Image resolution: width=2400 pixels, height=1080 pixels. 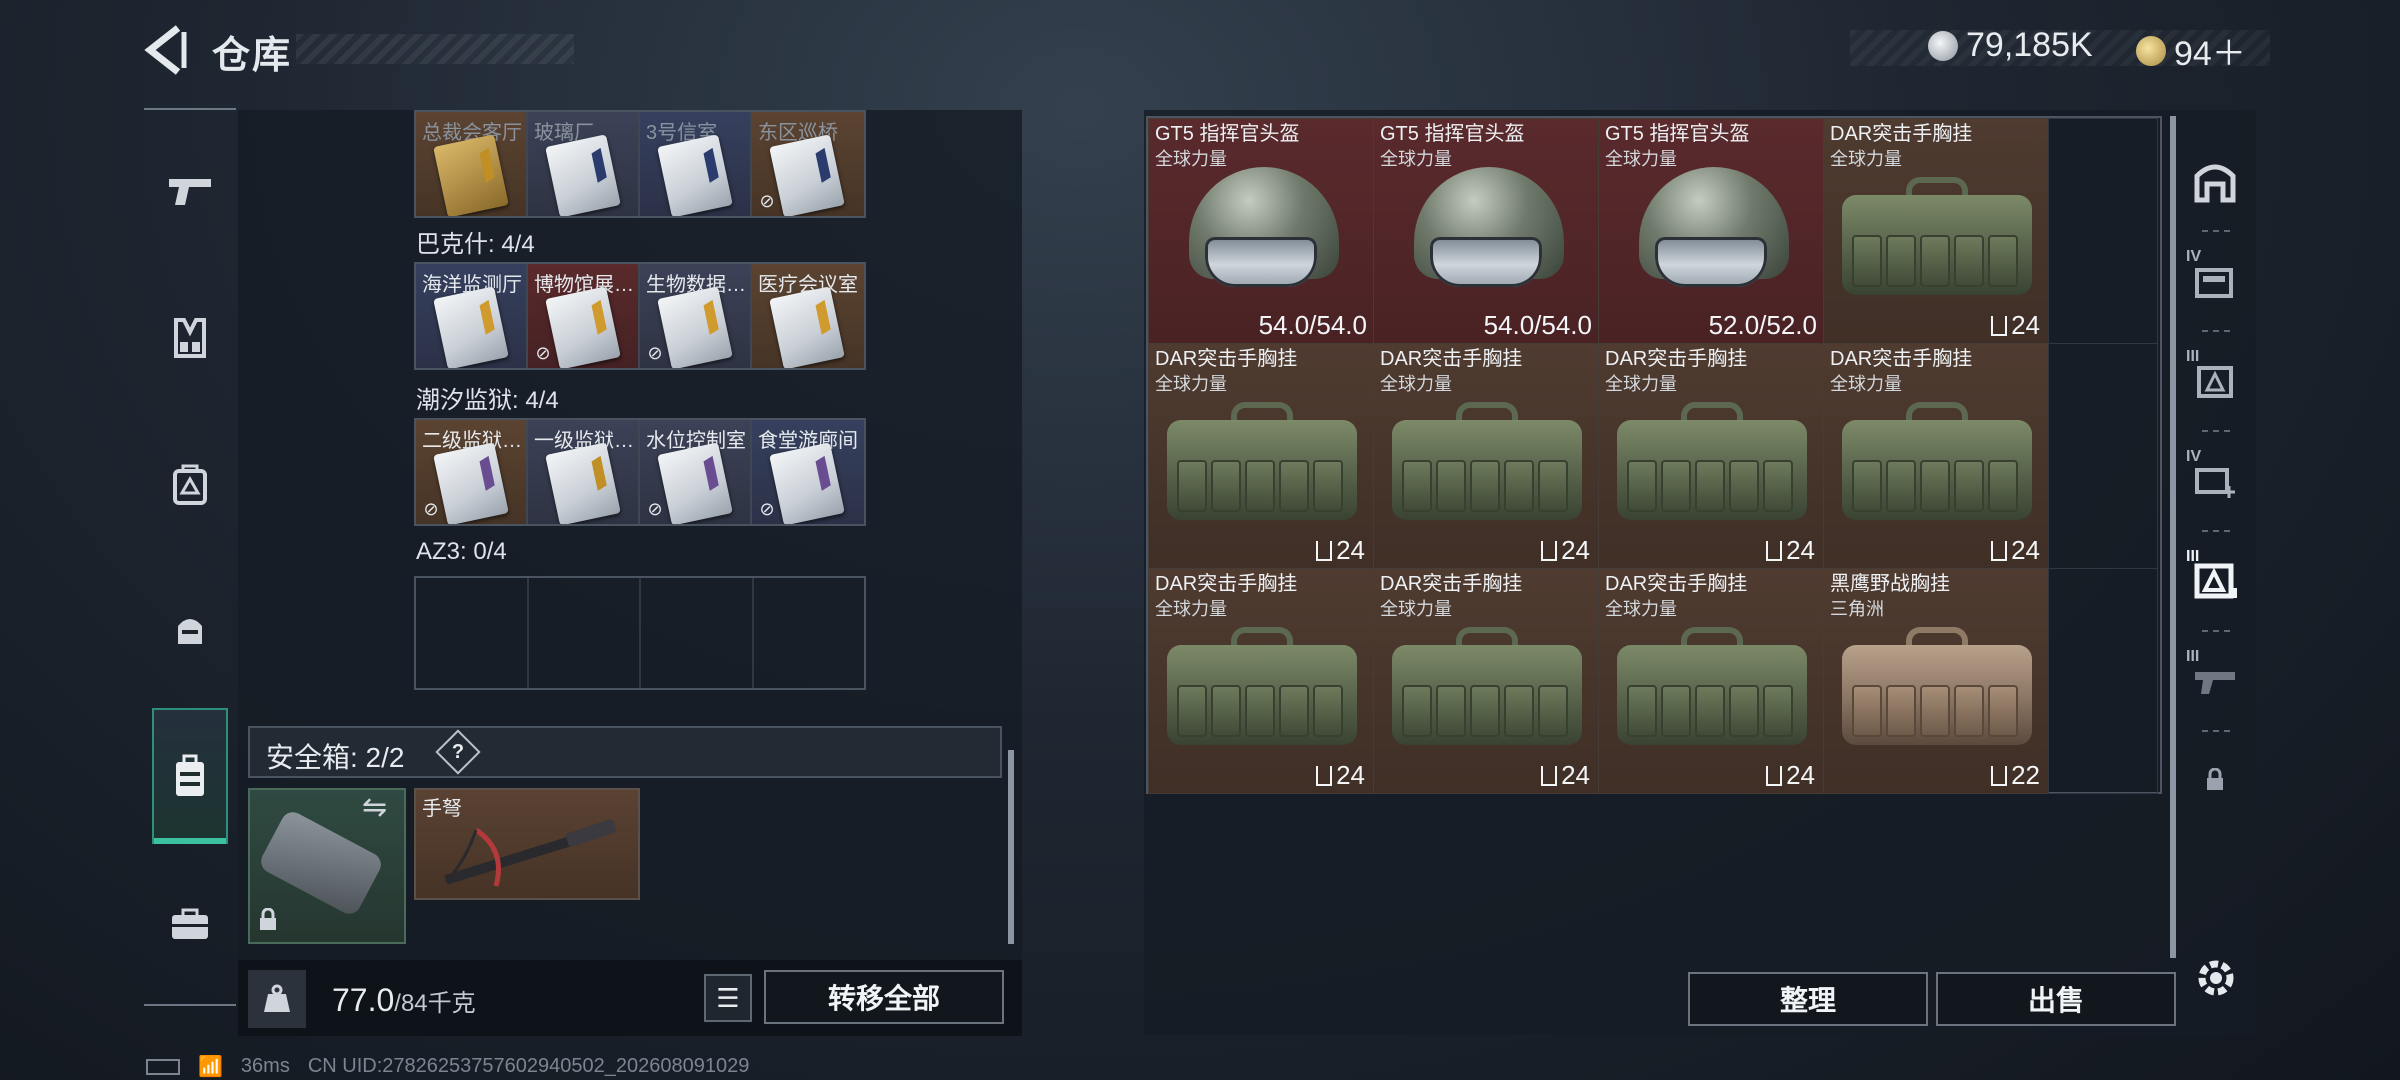 What do you see at coordinates (165, 50) in the screenshot?
I see `back-button` at bounding box center [165, 50].